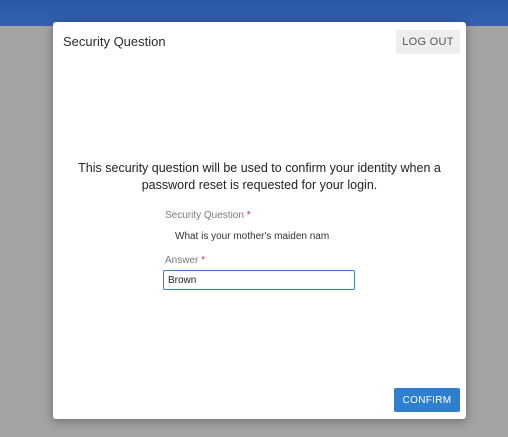 The height and width of the screenshot is (437, 508). Describe the element at coordinates (204, 215) in the screenshot. I see `security-question-label-text: Security Question` at that location.